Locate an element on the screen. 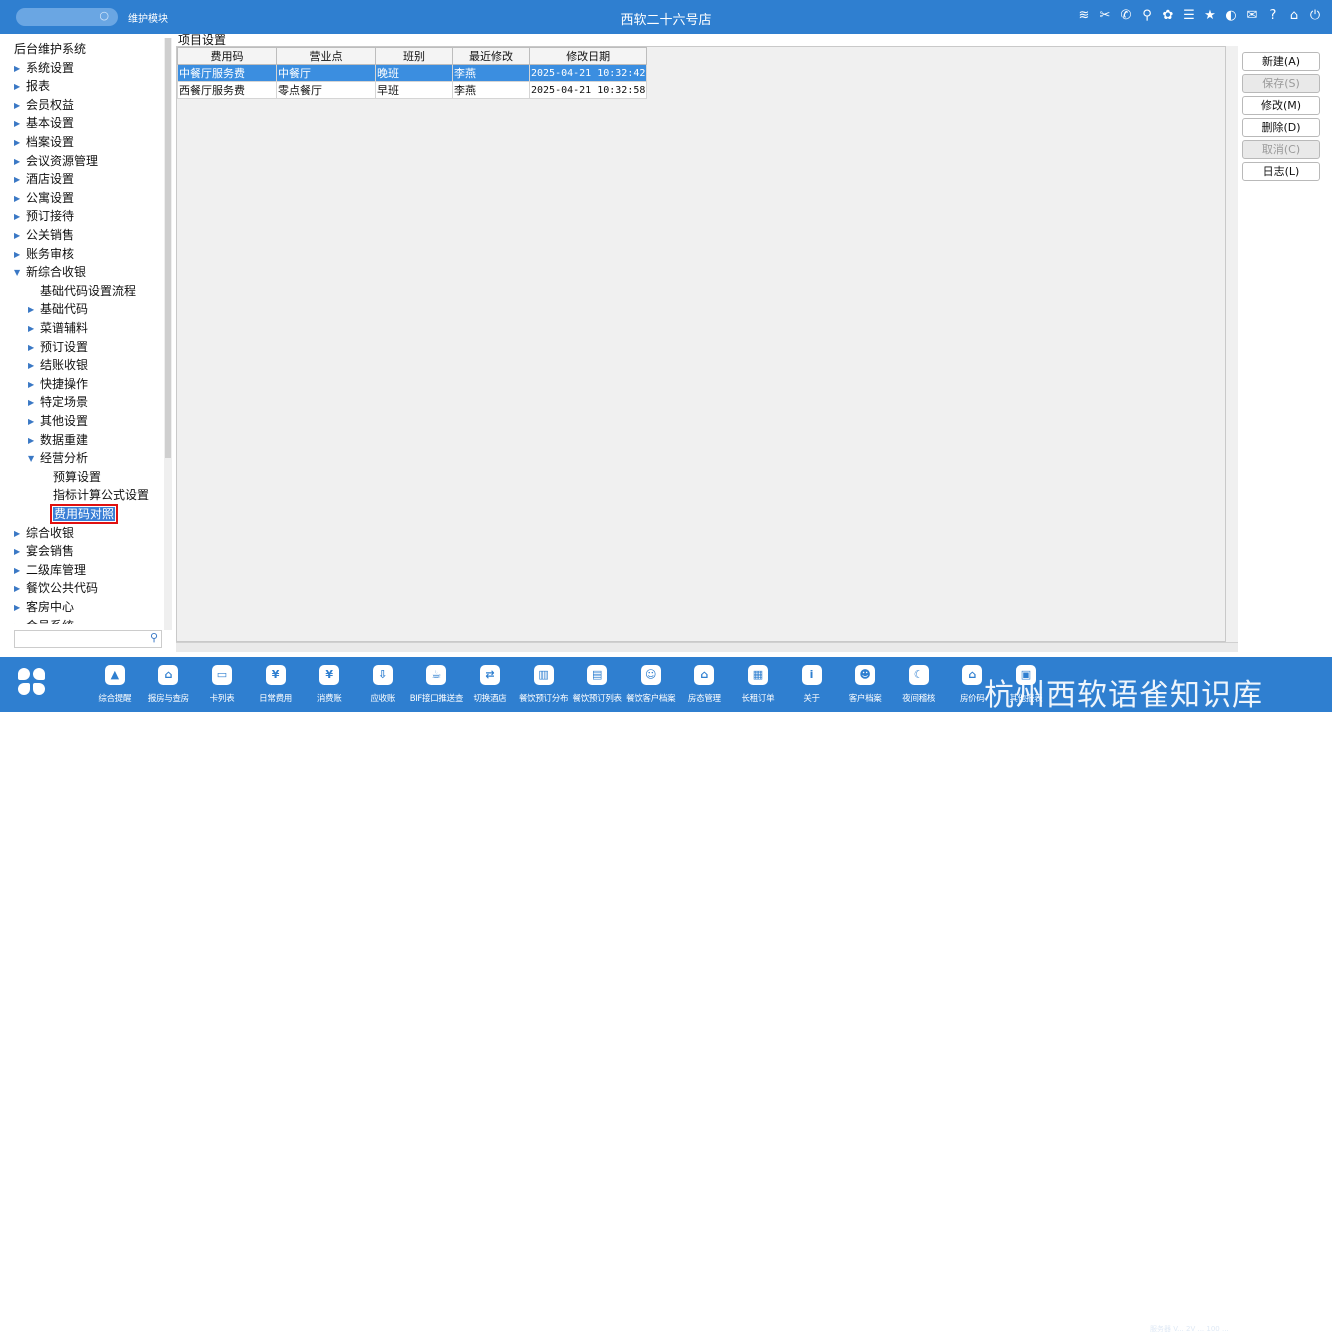 The image size is (1332, 1334). new-button: 新建(A) is located at coordinates (1281, 61).